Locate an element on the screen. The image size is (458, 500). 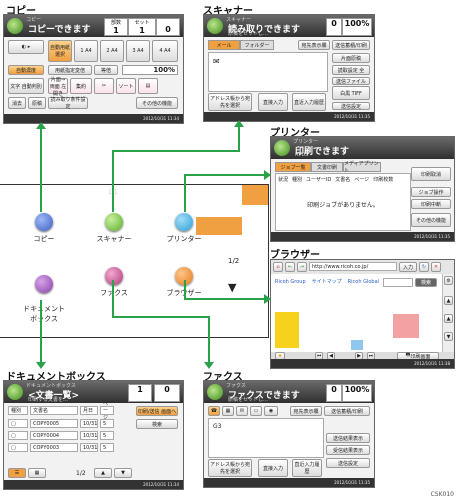
link-ricoh-global: Ricoh Global is located at coordinates (363, 282).